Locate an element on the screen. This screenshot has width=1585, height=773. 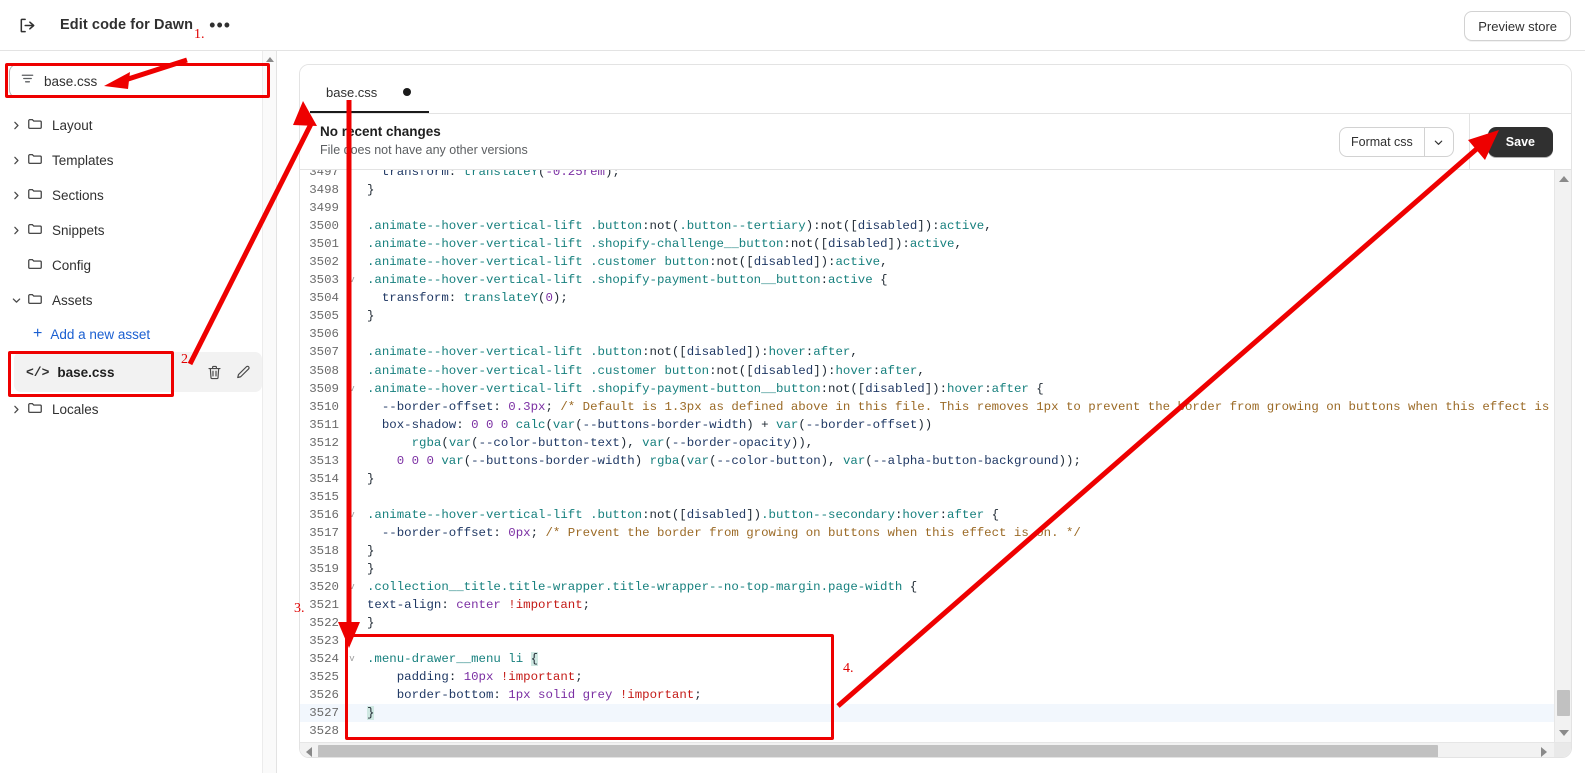
recent-changes-title: No recent changes is located at coordinates (380, 132).